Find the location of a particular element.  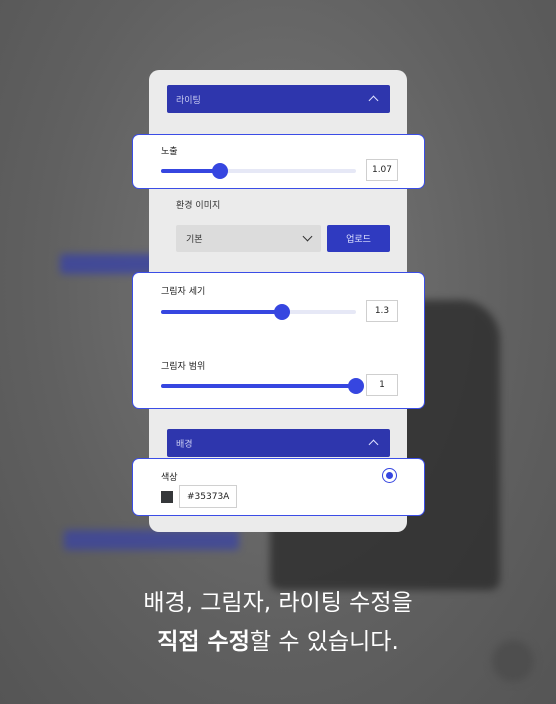

color-card: 색상 #35373A is located at coordinates (278, 487).